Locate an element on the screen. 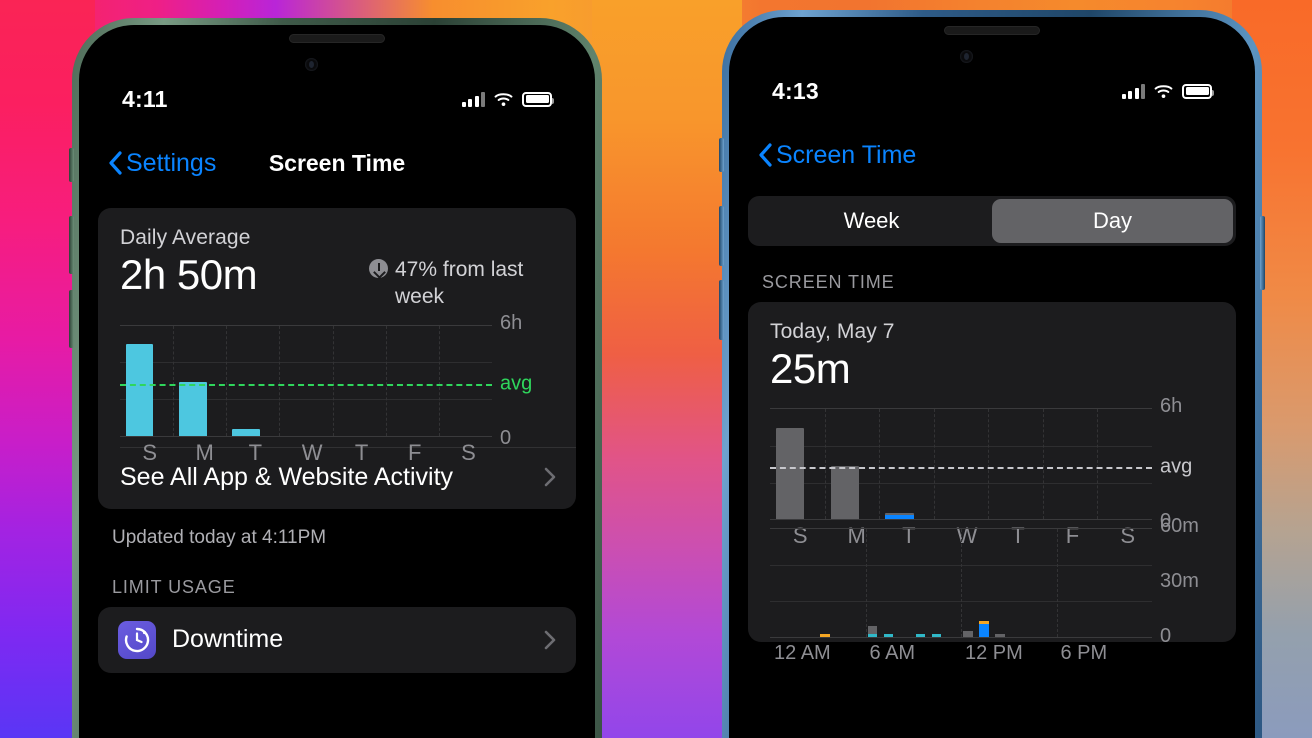 The width and height of the screenshot is (1312, 738). weekly-usage-chart: avg 6h 0 S M T W T F S is located at coordinates (337, 388).